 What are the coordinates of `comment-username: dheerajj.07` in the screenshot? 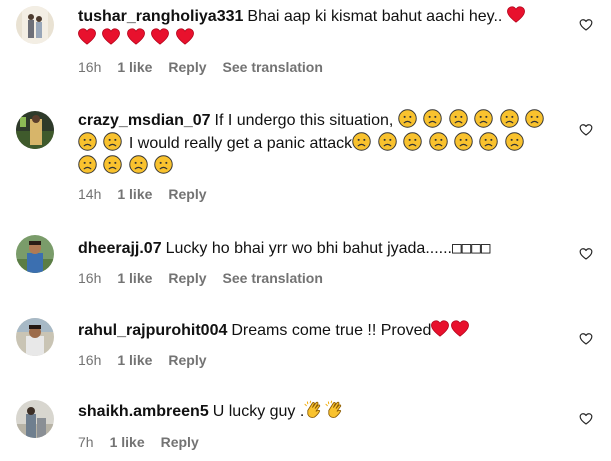 It's located at (120, 248).